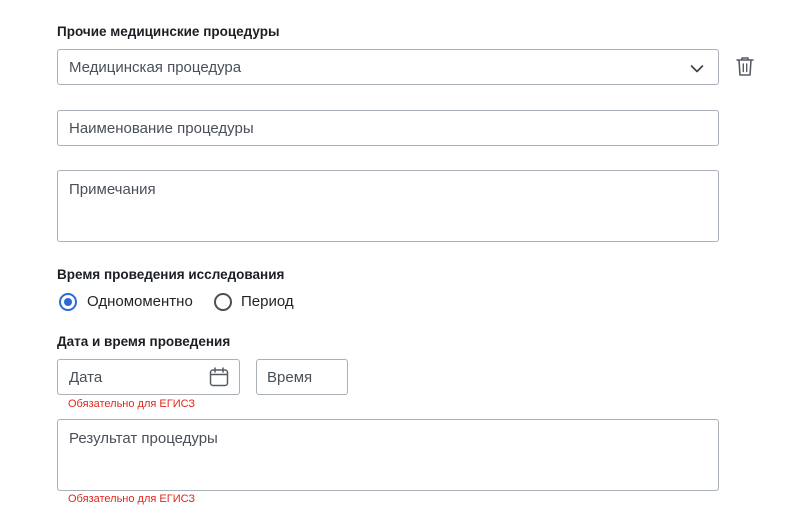 Image resolution: width=800 pixels, height=514 pixels. I want to click on date-placeholder: Дата, so click(86, 377).